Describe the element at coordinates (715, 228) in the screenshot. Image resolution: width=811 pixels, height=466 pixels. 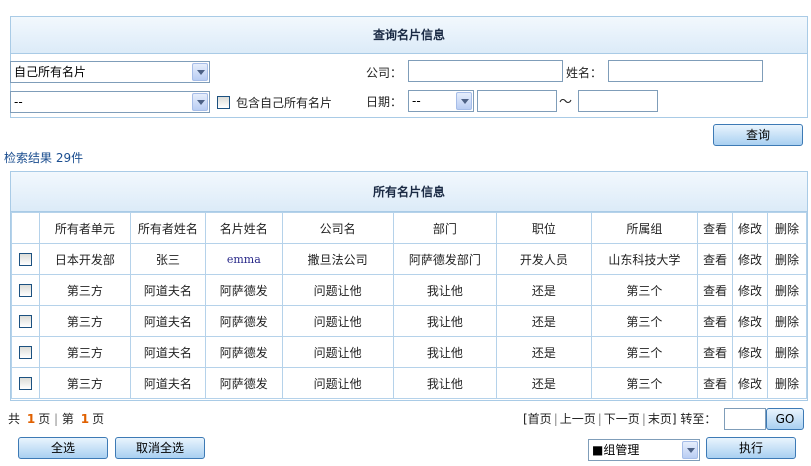
I see `column-header: 查看` at that location.